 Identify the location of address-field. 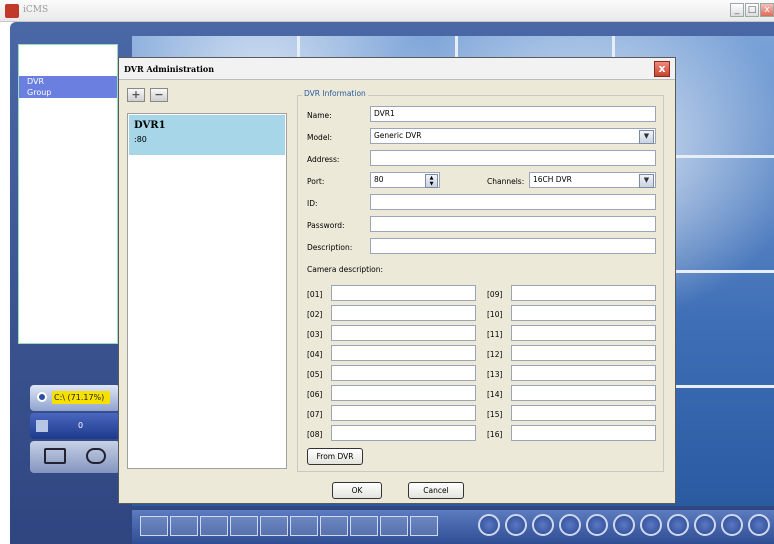
(513, 158).